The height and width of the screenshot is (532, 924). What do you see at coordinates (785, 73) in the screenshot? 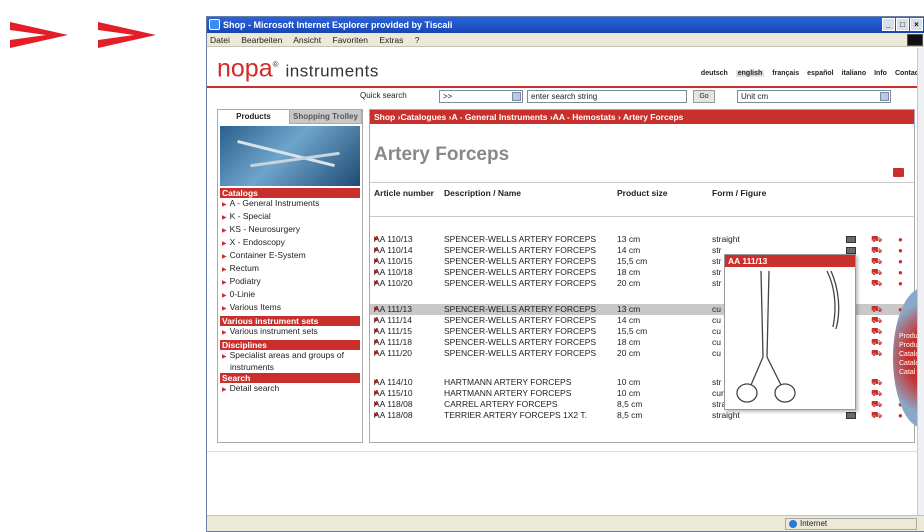
I see `lang-francais: français` at bounding box center [785, 73].